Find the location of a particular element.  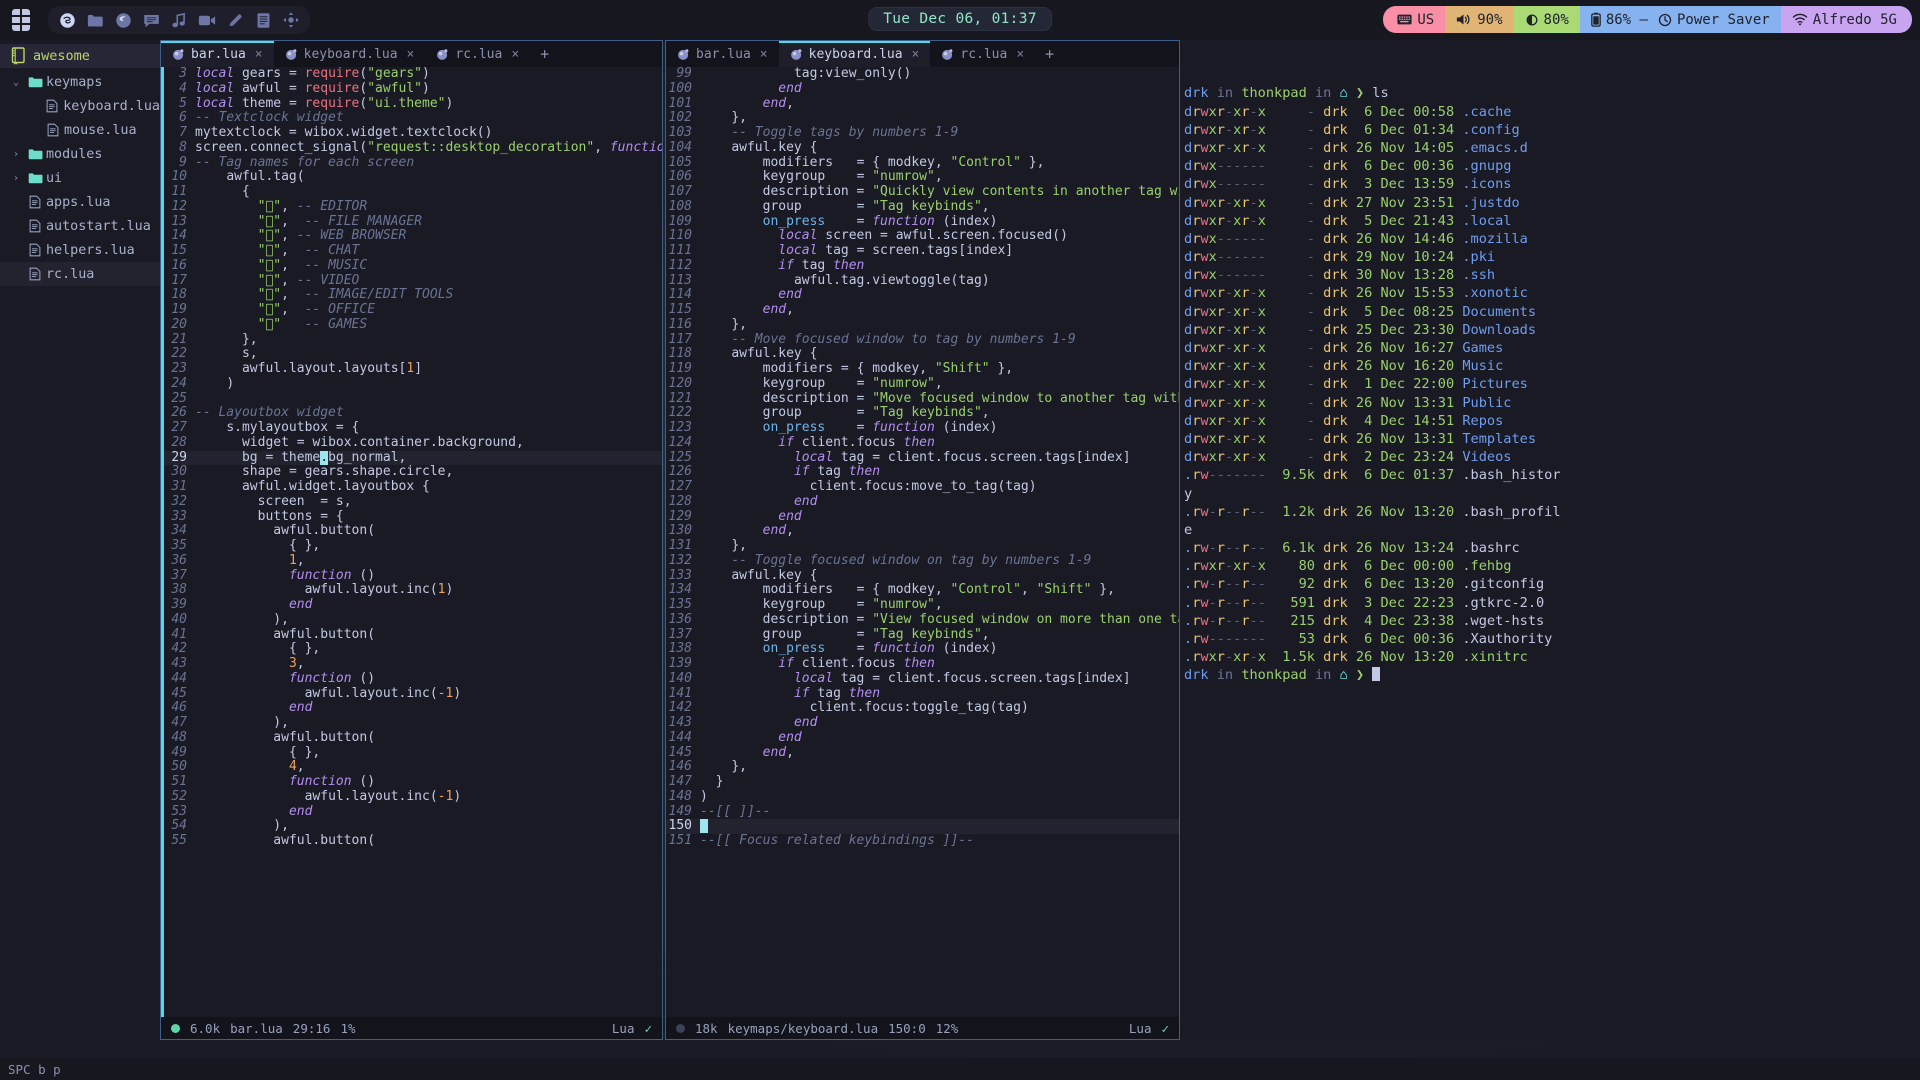

terminal-listing-row: drwxr-xr-x - drk 26 Nov 14:05 .emacs.d is located at coordinates (1356, 147).